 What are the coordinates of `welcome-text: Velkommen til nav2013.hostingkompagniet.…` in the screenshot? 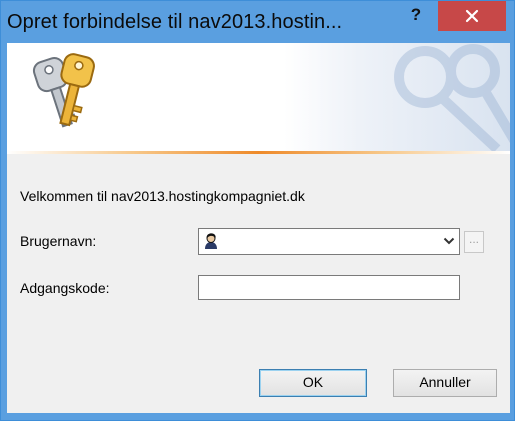 It's located at (162, 196).